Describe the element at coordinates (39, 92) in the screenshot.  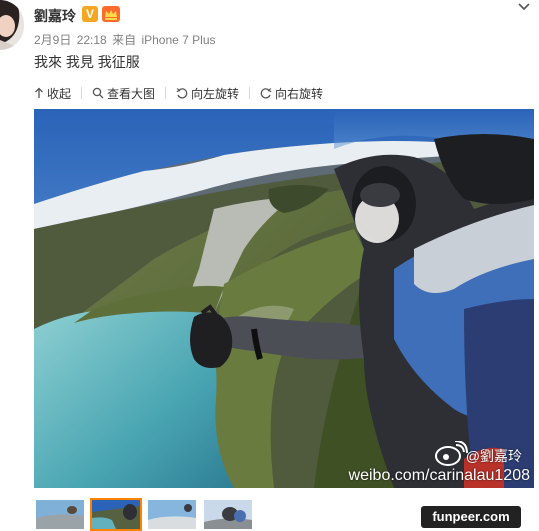
I see `arrow-up-icon` at that location.